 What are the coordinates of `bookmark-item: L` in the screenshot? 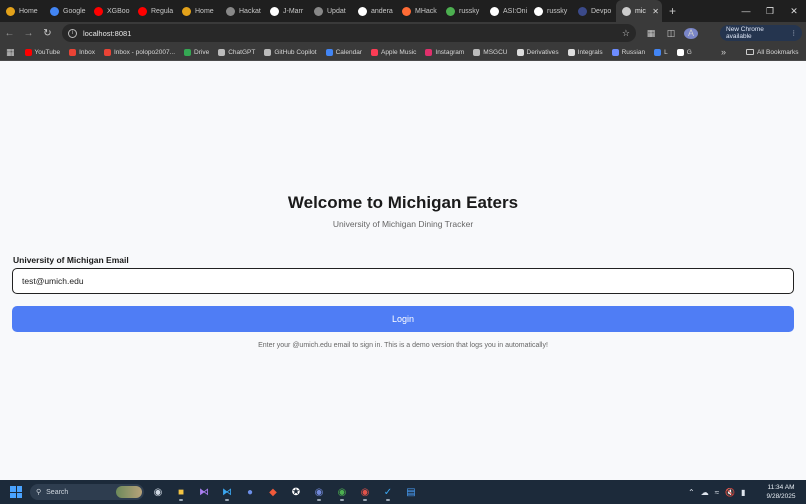 It's located at (661, 52).